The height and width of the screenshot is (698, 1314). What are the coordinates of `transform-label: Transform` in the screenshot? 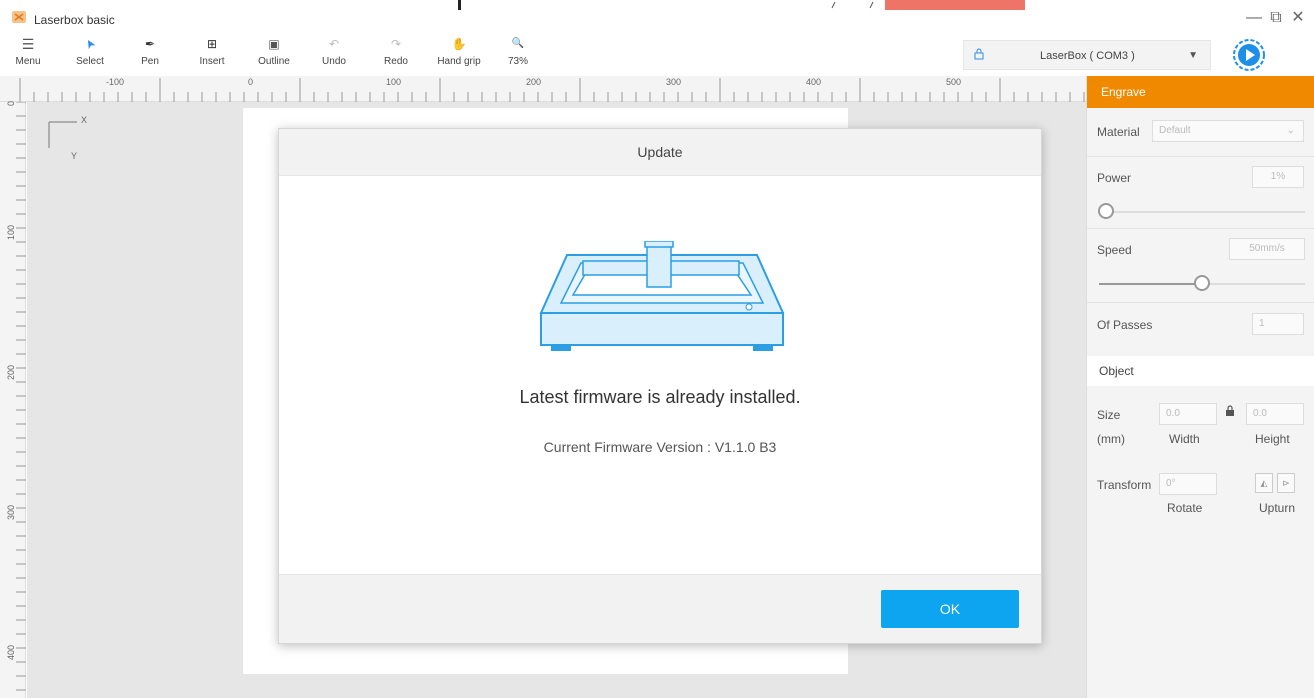 It's located at (1124, 485).